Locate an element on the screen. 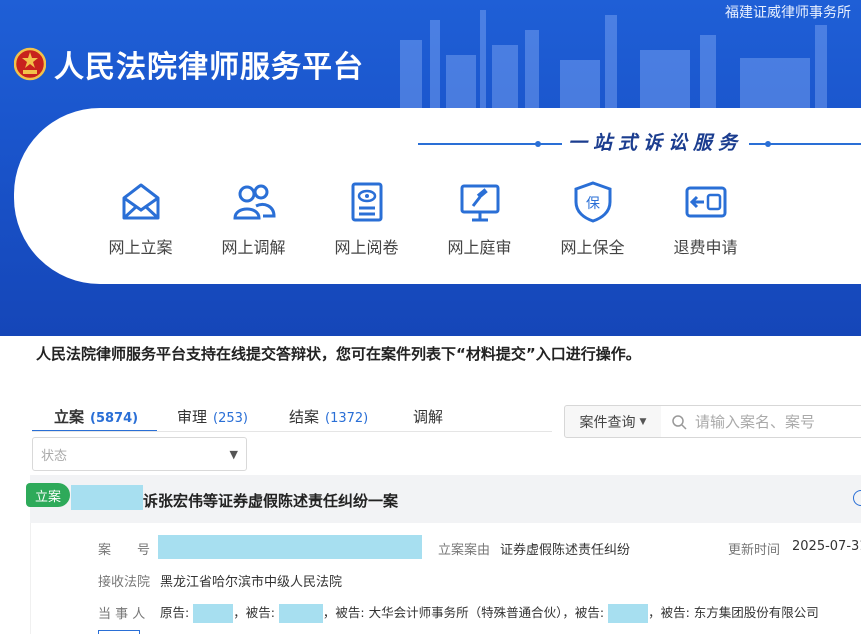  service-refund-application: 退费申请 is located at coordinates (705, 219).